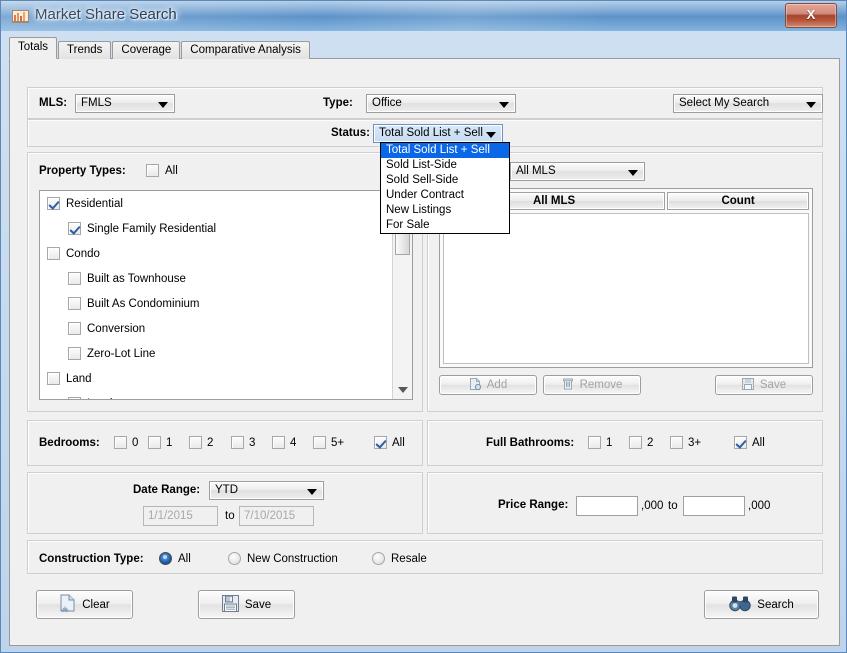 This screenshot has height=653, width=847. Describe the element at coordinates (738, 201) in the screenshot. I see `column-header-count: Count` at that location.